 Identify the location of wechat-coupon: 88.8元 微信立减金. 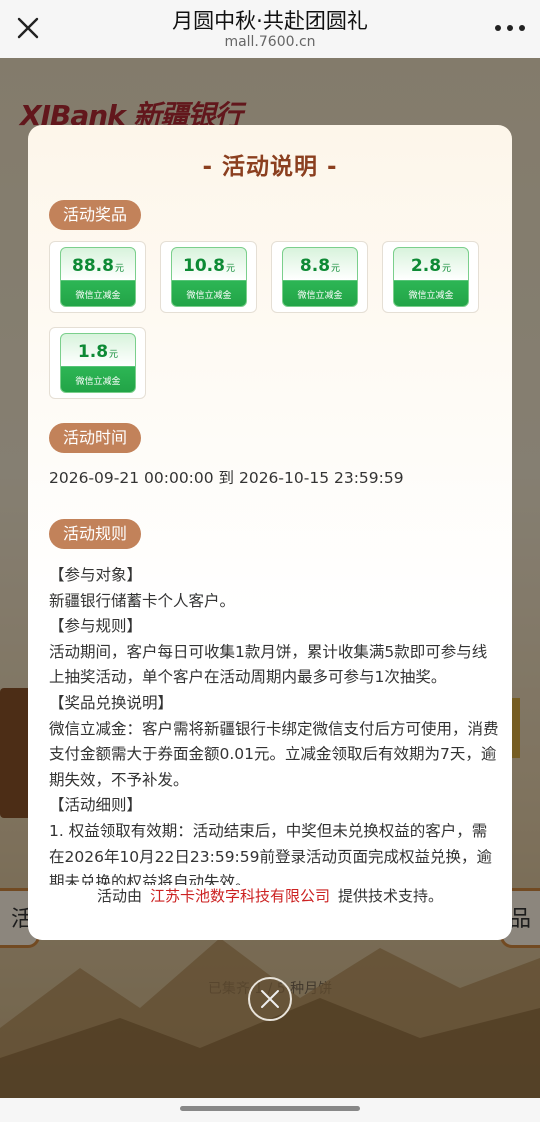
(98, 277).